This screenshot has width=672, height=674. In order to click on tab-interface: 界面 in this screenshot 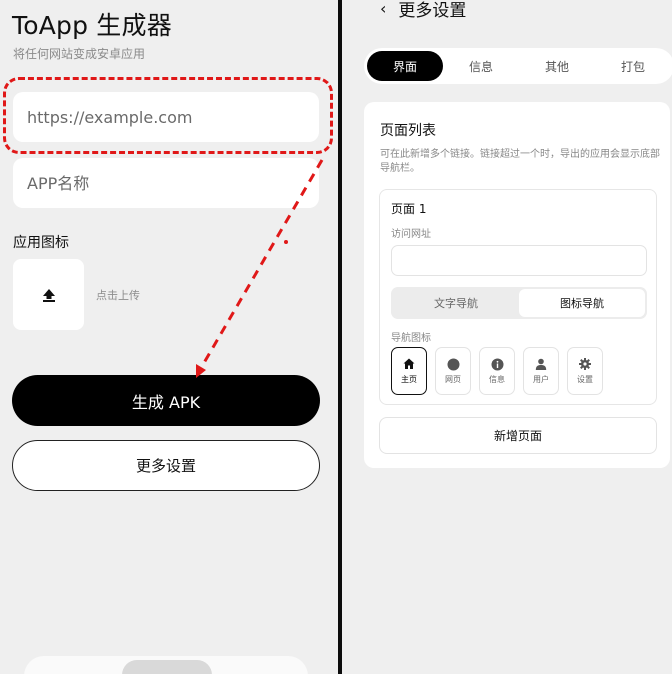, I will do `click(405, 66)`.